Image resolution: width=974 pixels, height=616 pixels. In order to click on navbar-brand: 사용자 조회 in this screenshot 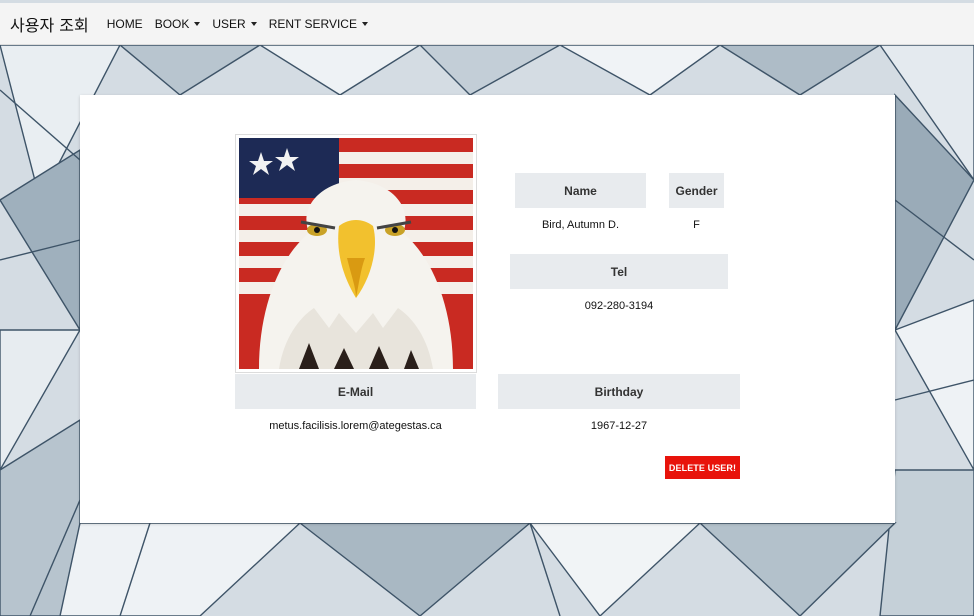, I will do `click(49, 24)`.